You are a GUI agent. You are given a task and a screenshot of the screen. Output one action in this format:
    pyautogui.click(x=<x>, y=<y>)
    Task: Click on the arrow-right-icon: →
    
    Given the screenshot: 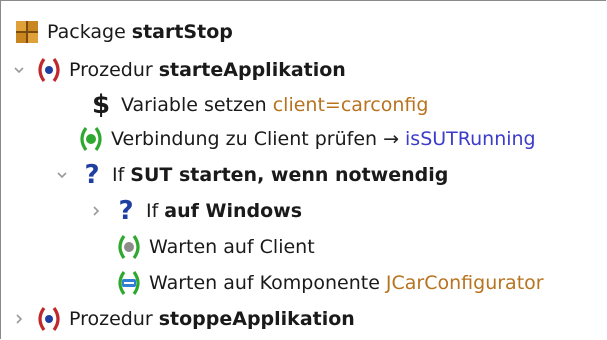 What is the action you would take?
    pyautogui.click(x=391, y=139)
    